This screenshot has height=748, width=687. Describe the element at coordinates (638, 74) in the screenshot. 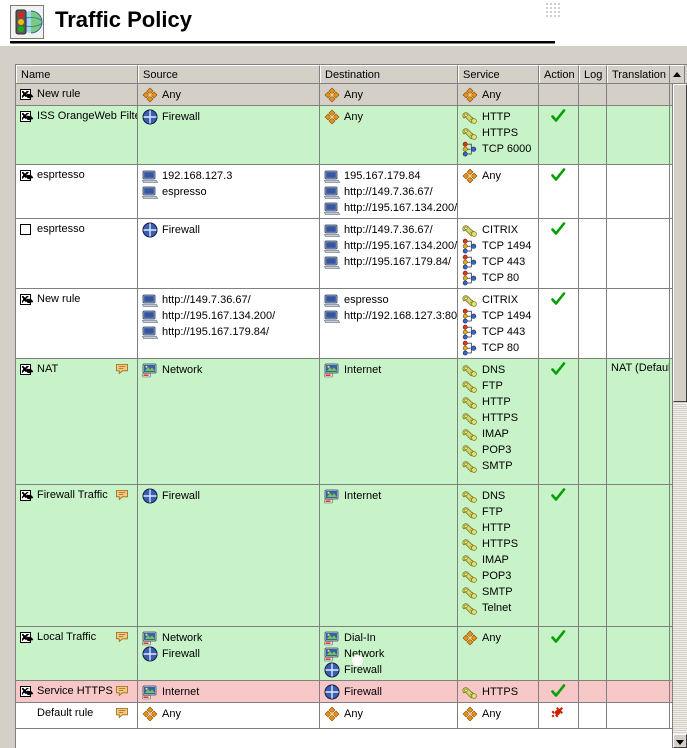

I see `column-header-translation: Translation` at that location.